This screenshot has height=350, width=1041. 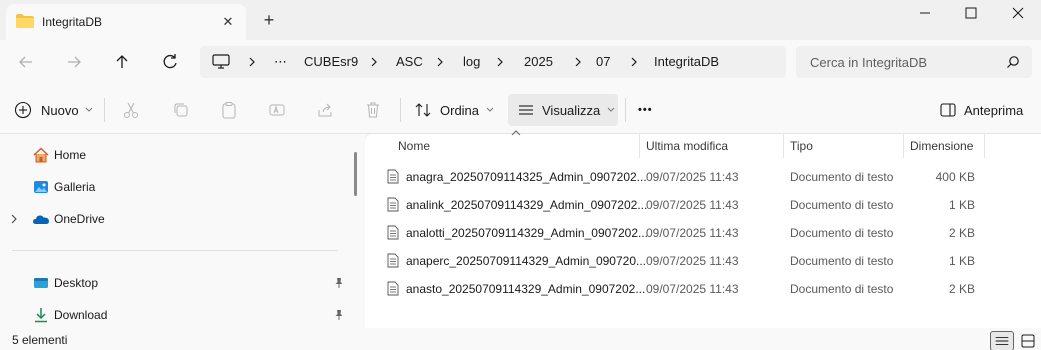 What do you see at coordinates (571, 110) in the screenshot?
I see `view-button-label: Visualizza` at bounding box center [571, 110].